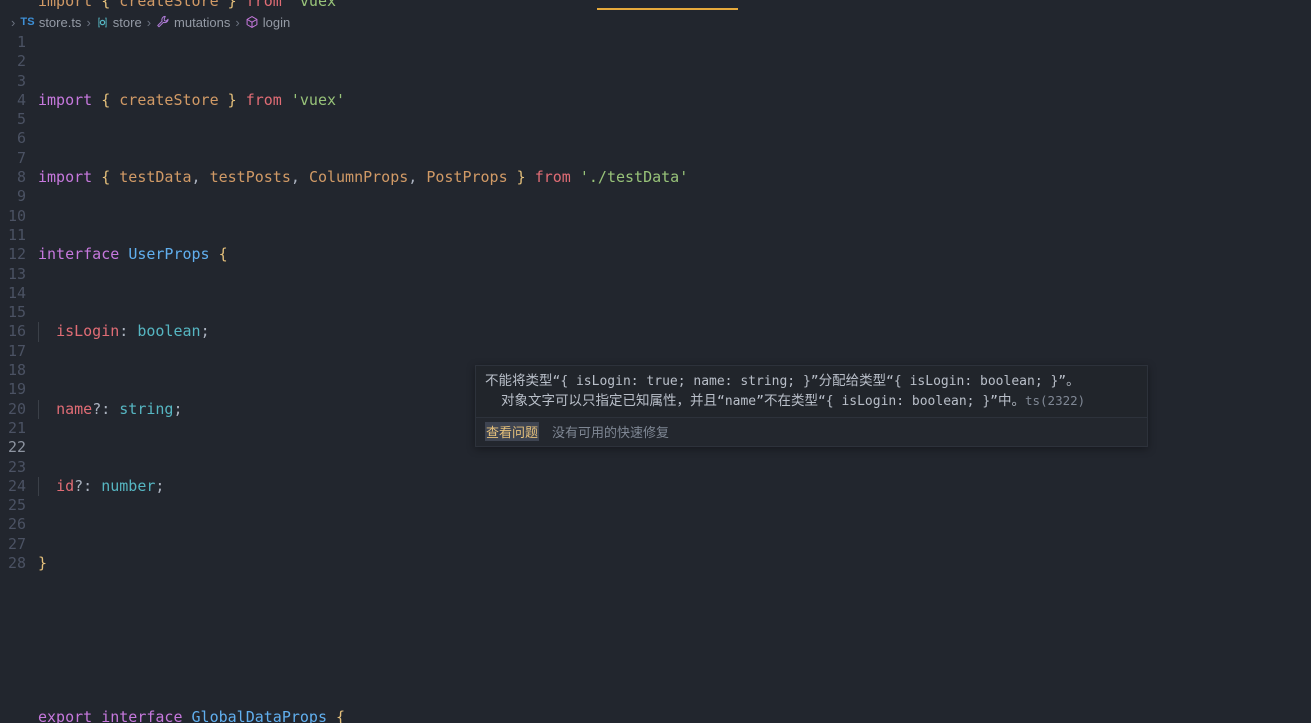 The image size is (1311, 723). I want to click on line-number: 18, so click(16, 370).